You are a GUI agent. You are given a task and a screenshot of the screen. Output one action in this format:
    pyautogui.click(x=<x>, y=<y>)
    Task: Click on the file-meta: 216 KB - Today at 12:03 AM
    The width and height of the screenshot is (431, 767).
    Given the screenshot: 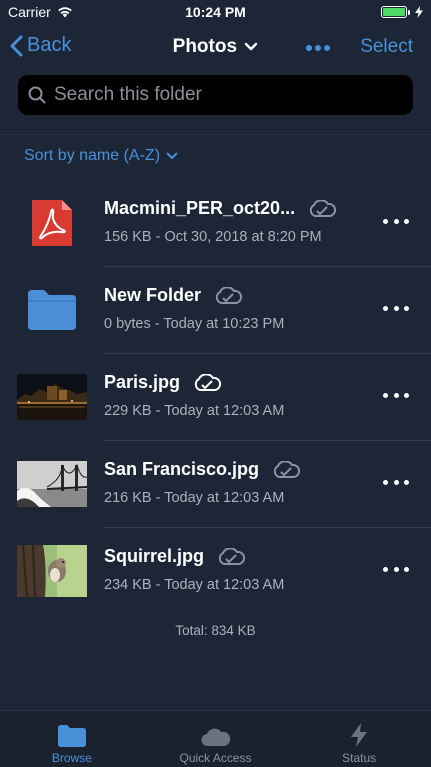 What is the action you would take?
    pyautogui.click(x=194, y=498)
    